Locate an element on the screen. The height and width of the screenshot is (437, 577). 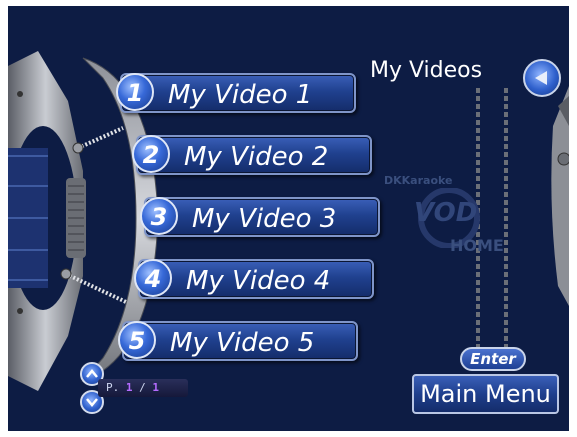
page-total: 1 is located at coordinates (155, 387).